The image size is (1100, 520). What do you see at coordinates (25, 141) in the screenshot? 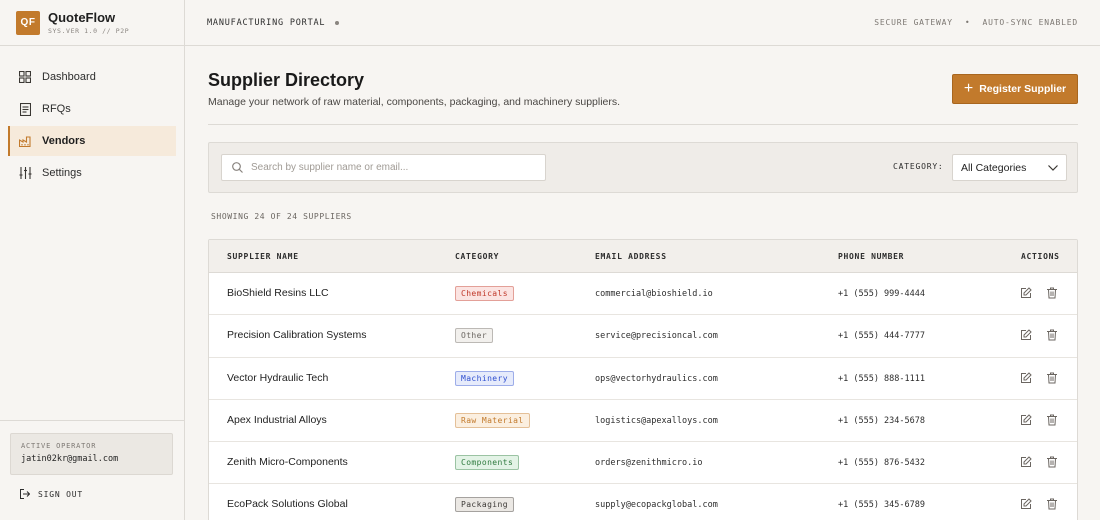
I see `factory-icon` at bounding box center [25, 141].